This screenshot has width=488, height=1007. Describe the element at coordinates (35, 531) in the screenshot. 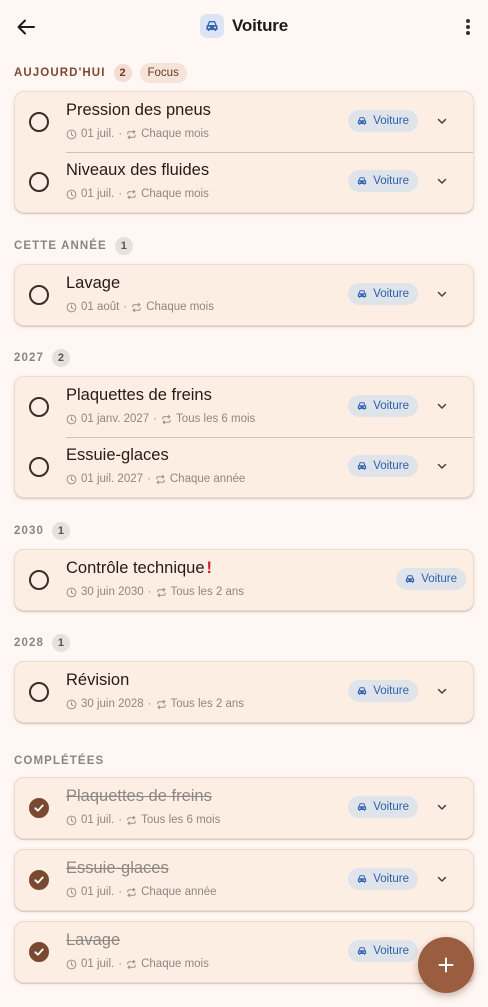

I see `section-header: 2030 1` at that location.